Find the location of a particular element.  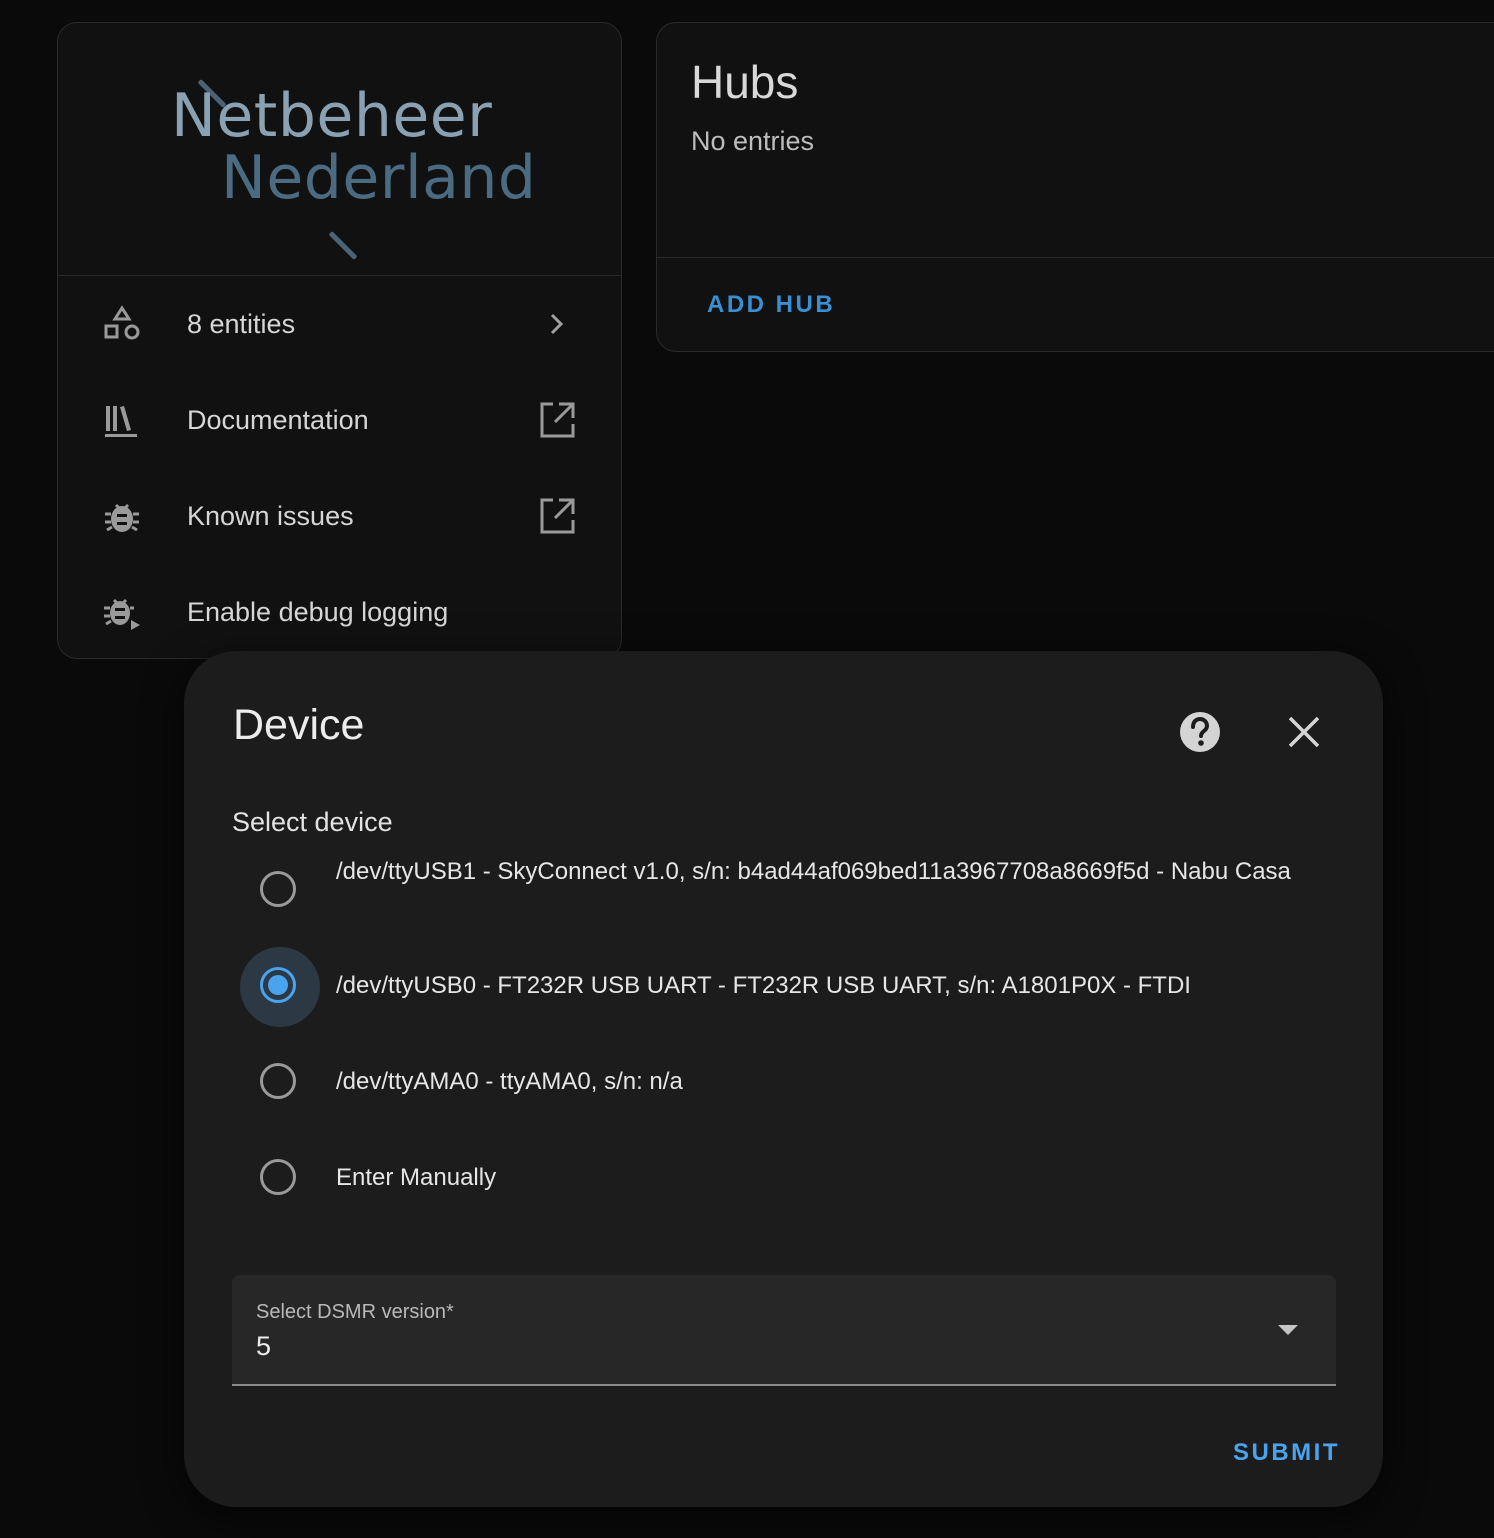

divider is located at coordinates (1075, 257).